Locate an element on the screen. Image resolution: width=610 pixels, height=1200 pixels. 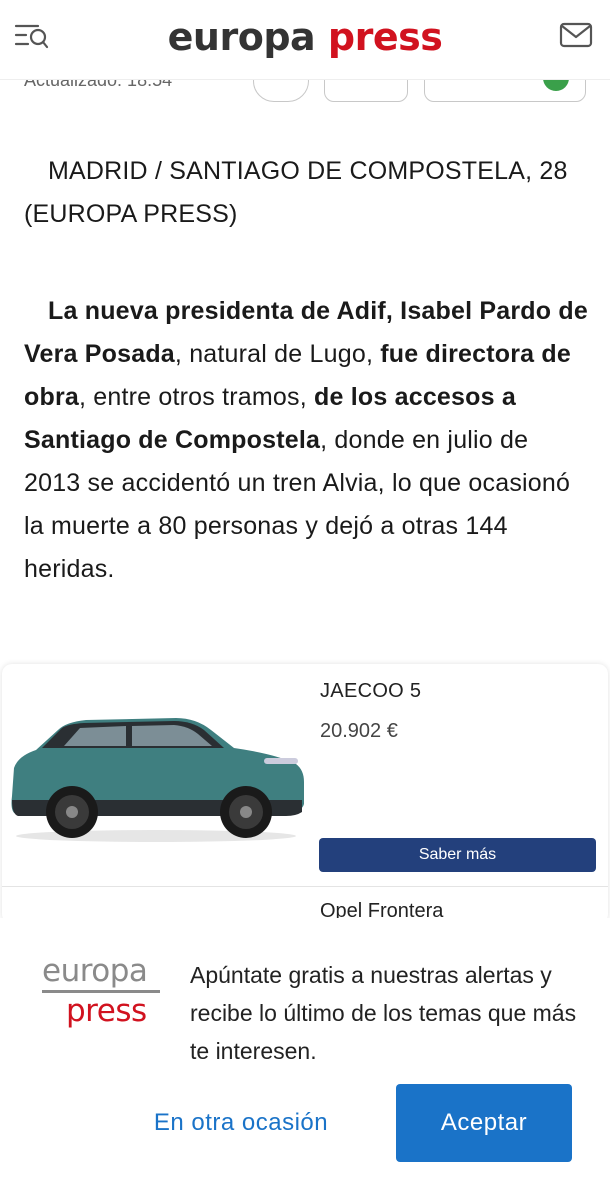
site-logo: europa press is located at coordinates (305, 37).